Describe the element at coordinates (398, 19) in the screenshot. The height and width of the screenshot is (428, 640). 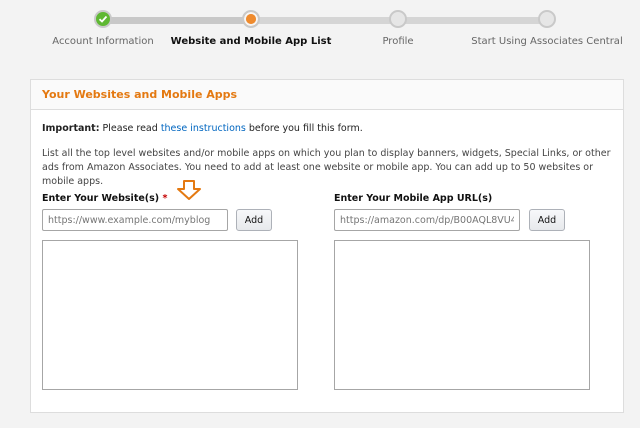
I see `step-3-pending-icon` at that location.